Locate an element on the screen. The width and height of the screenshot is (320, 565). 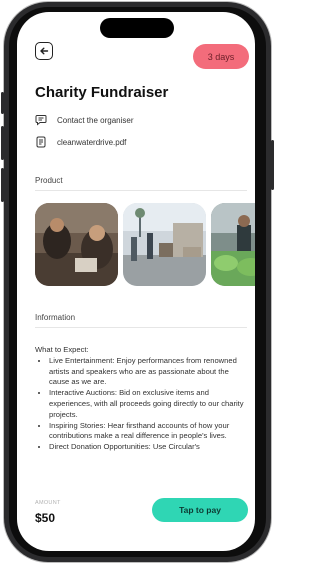
amount-label: AMOUNT is located at coordinates (48, 503).